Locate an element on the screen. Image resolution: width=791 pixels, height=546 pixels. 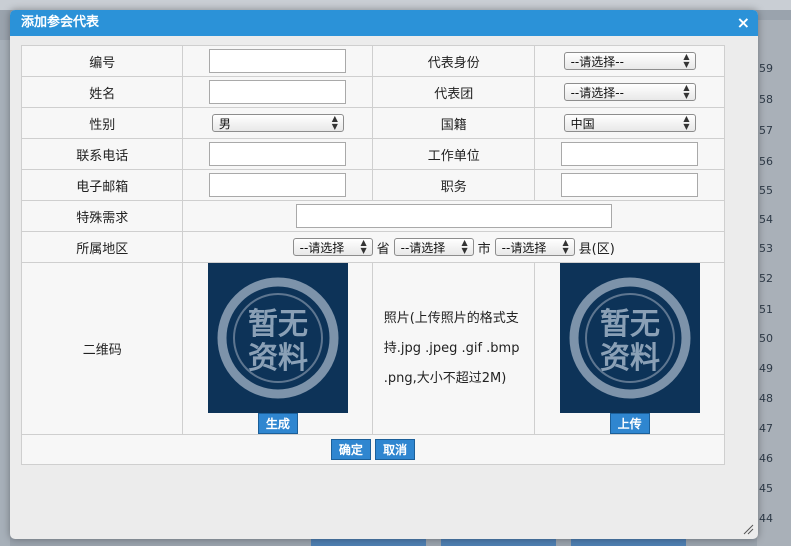
background-row-number: 48 is located at coordinates (766, 398).